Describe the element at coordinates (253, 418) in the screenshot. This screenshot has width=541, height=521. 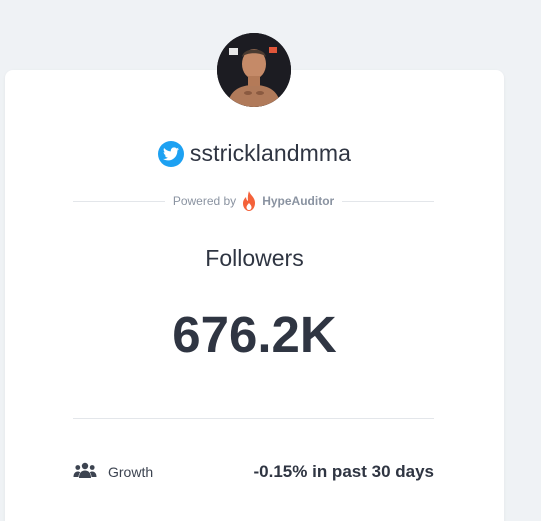
I see `section-divider` at that location.